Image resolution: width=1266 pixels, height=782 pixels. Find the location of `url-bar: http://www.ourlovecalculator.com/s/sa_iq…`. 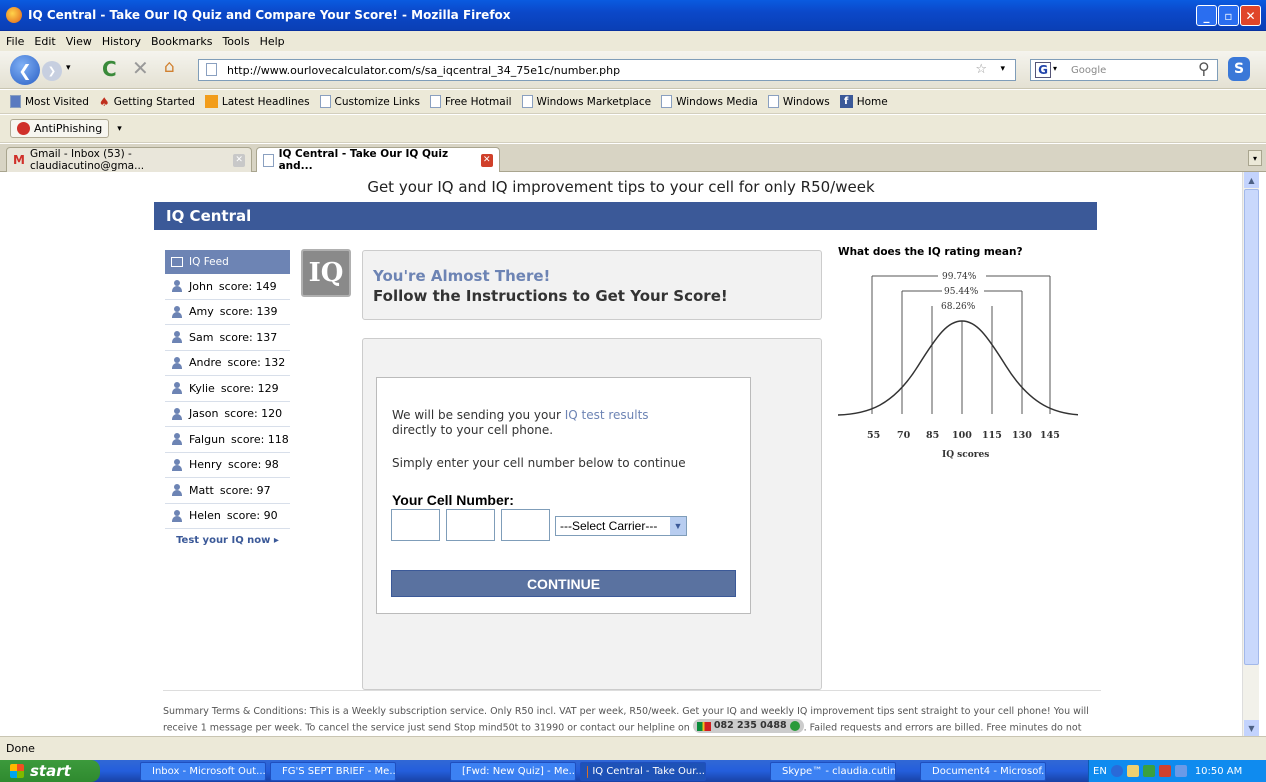

url-bar: http://www.ourlovecalculator.com/s/sa_iq… is located at coordinates (607, 70).